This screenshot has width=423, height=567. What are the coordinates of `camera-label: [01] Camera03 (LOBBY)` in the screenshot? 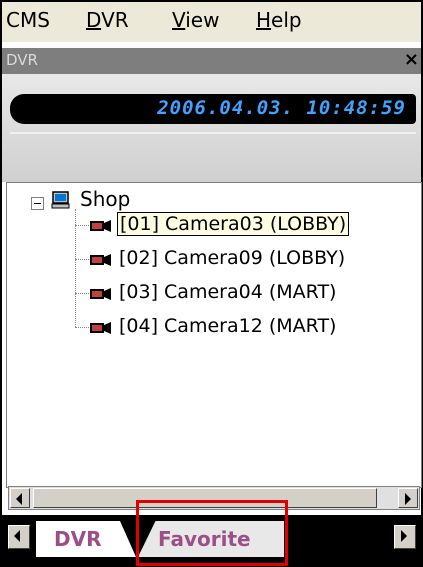 It's located at (233, 224).